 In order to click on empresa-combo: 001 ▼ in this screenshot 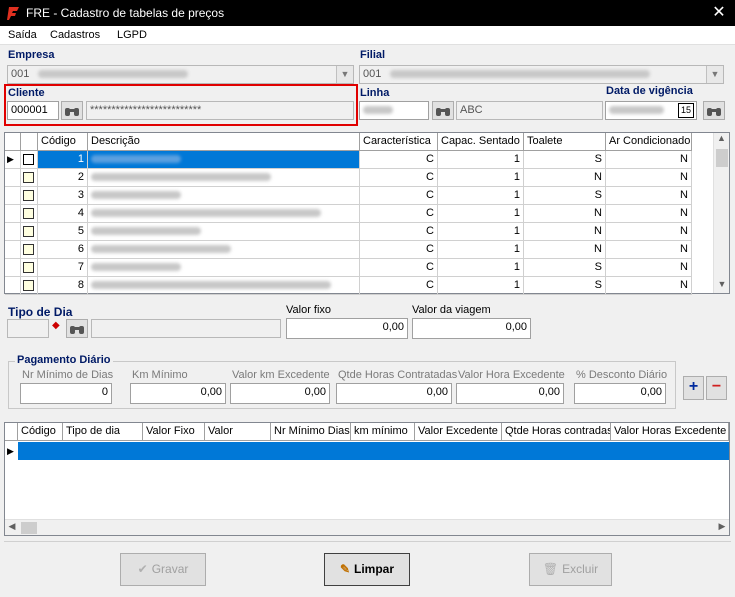, I will do `click(180, 74)`.